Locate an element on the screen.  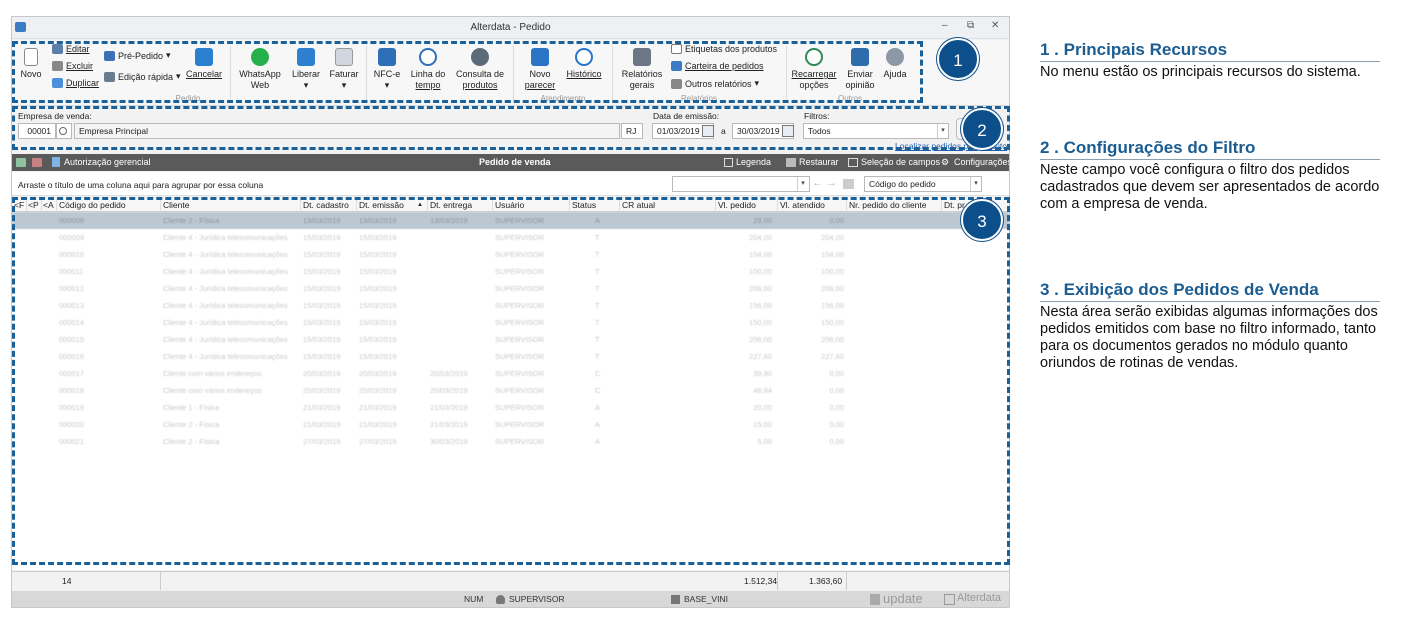
title-bar: Alterdata - Pedido – ⧉ ✕ is located at coordinates (510, 28).